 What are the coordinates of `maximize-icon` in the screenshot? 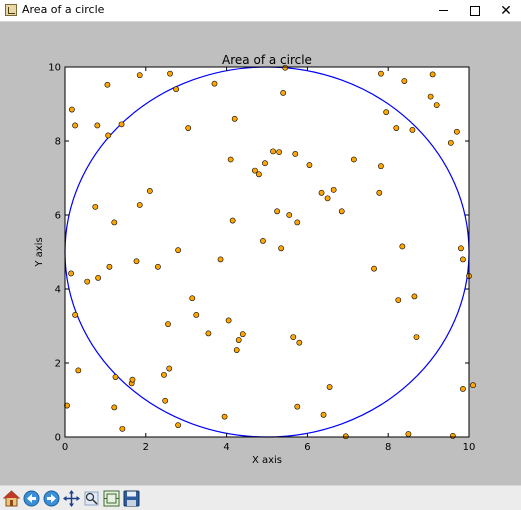 It's located at (475, 10).